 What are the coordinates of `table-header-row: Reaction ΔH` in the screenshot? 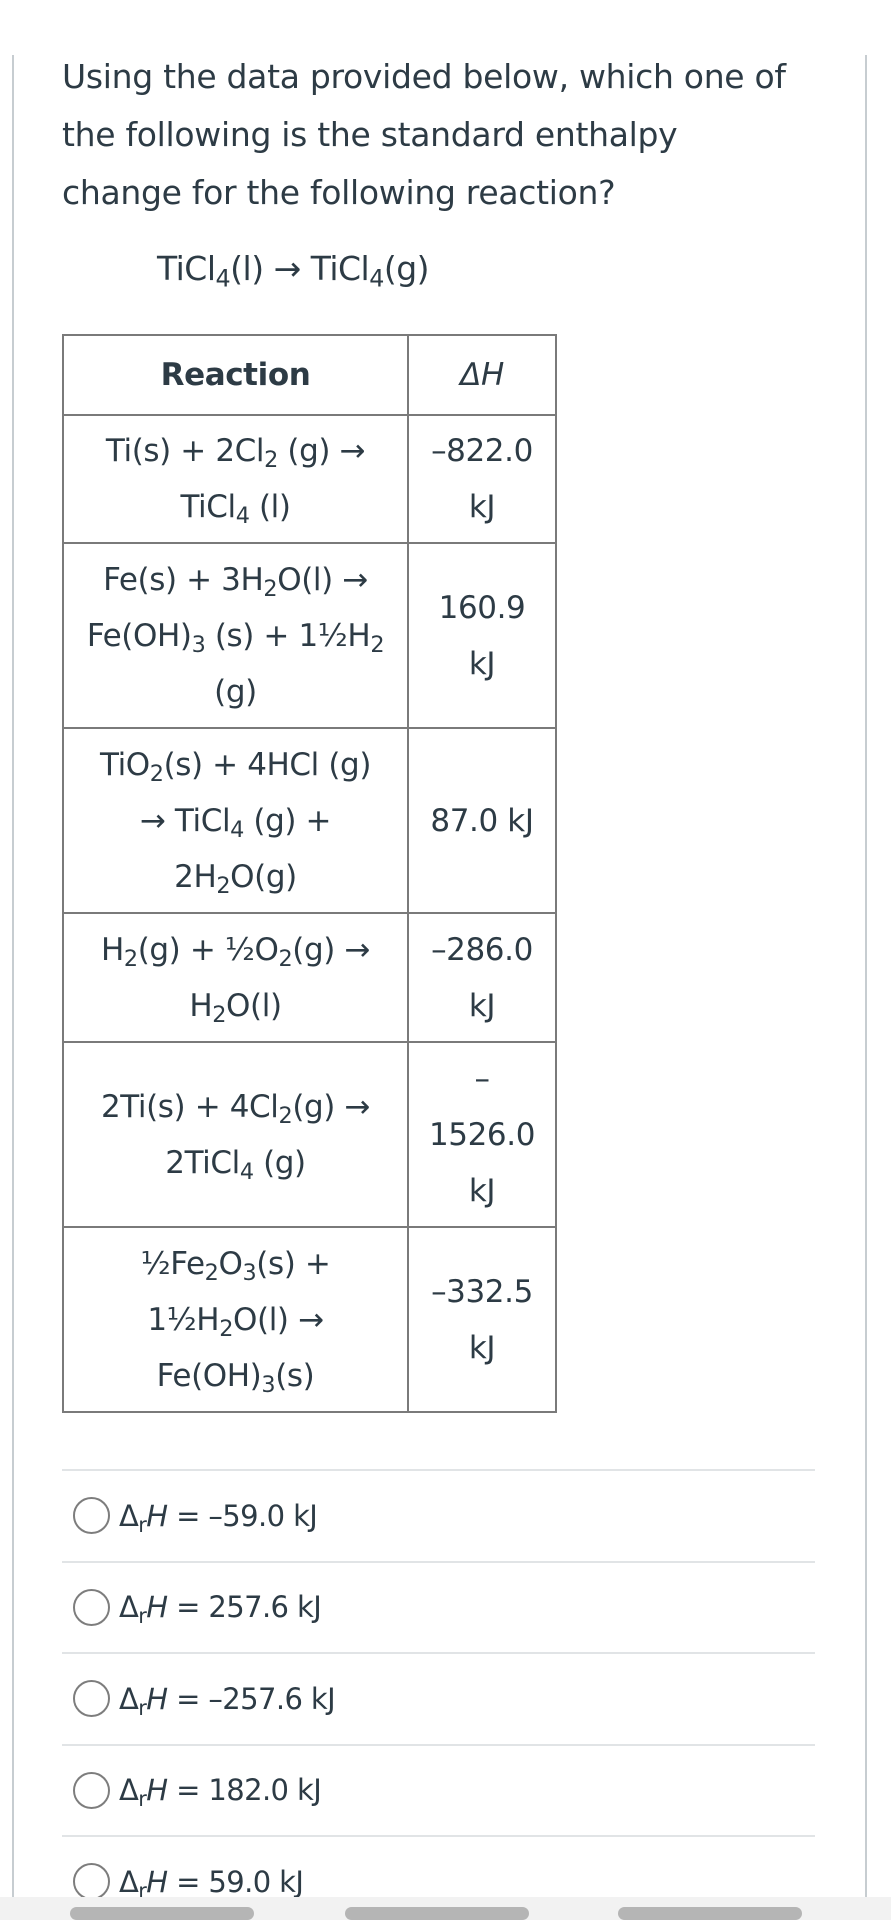 It's located at (309, 375).